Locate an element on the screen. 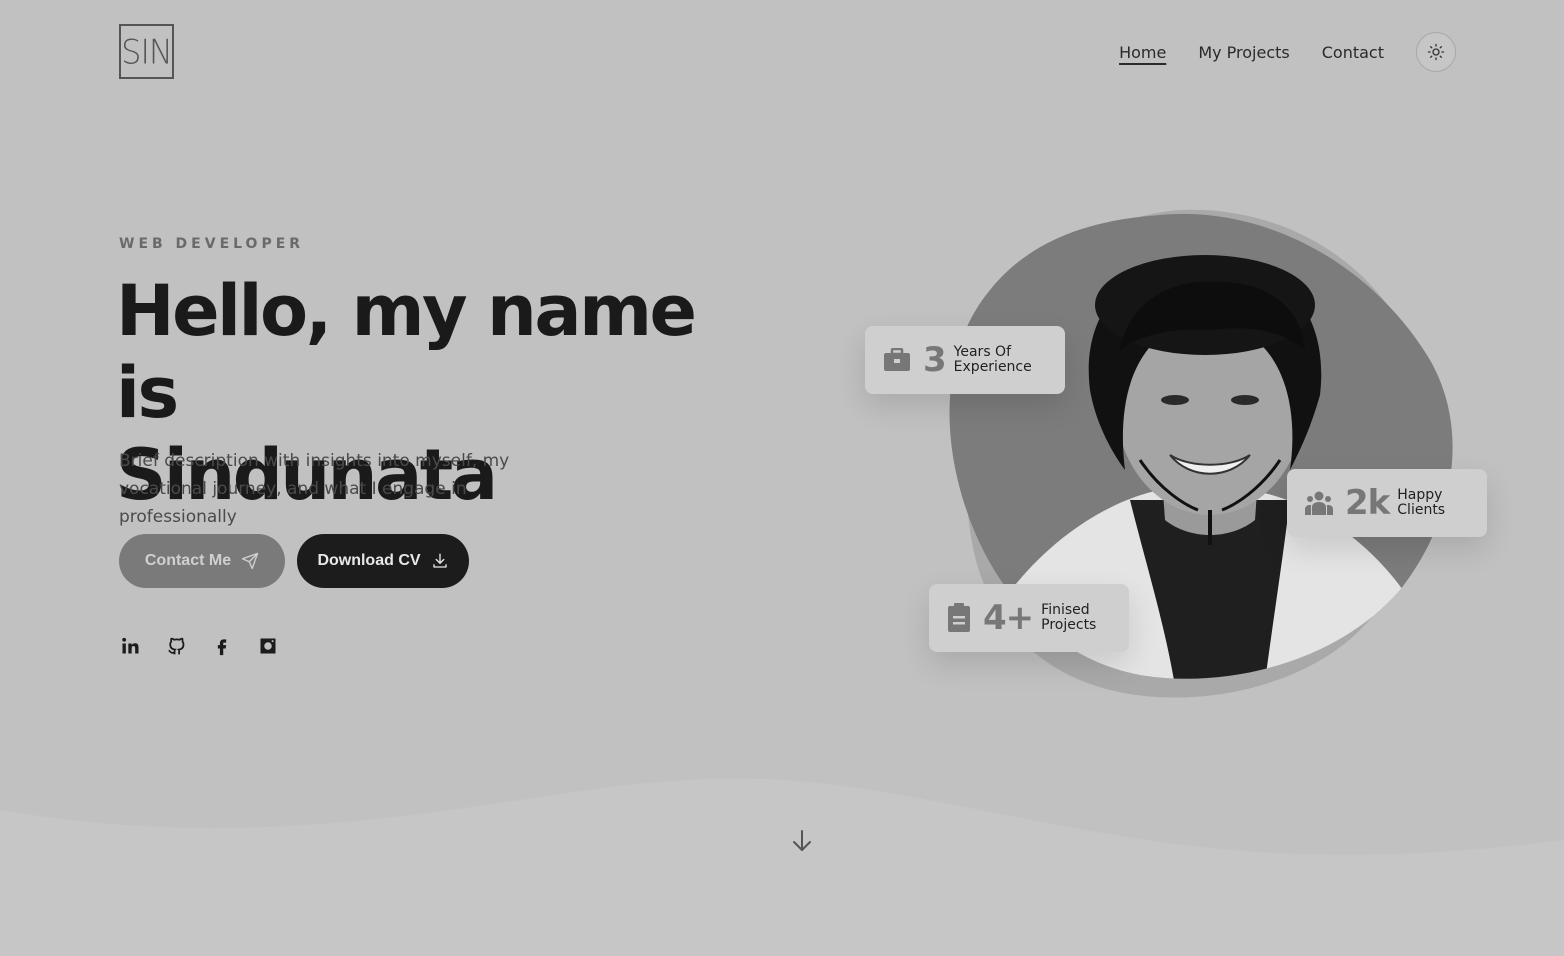 Image resolution: width=1564 pixels, height=956 pixels. scroll-down-button is located at coordinates (802, 843).